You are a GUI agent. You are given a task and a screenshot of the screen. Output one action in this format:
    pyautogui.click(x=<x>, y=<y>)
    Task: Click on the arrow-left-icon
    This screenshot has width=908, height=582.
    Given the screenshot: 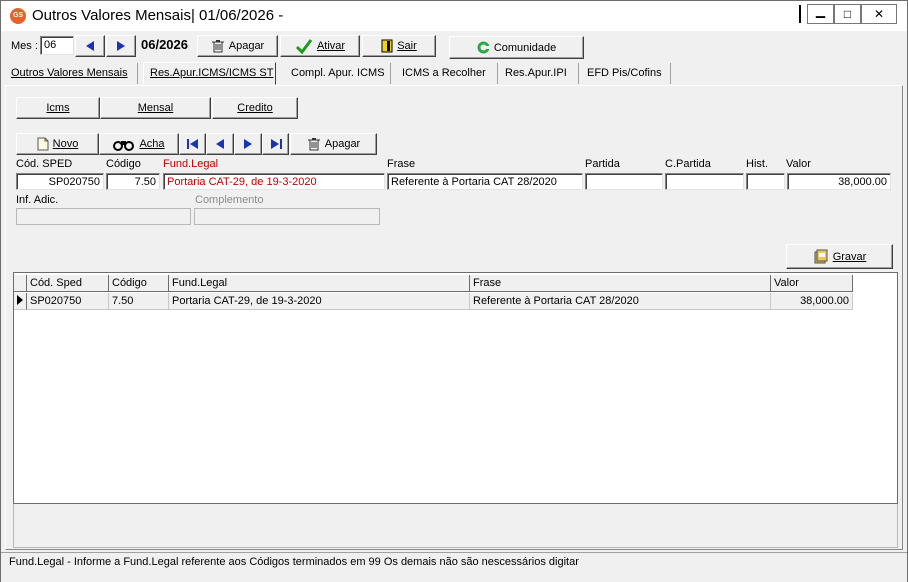 What is the action you would take?
    pyautogui.click(x=90, y=46)
    